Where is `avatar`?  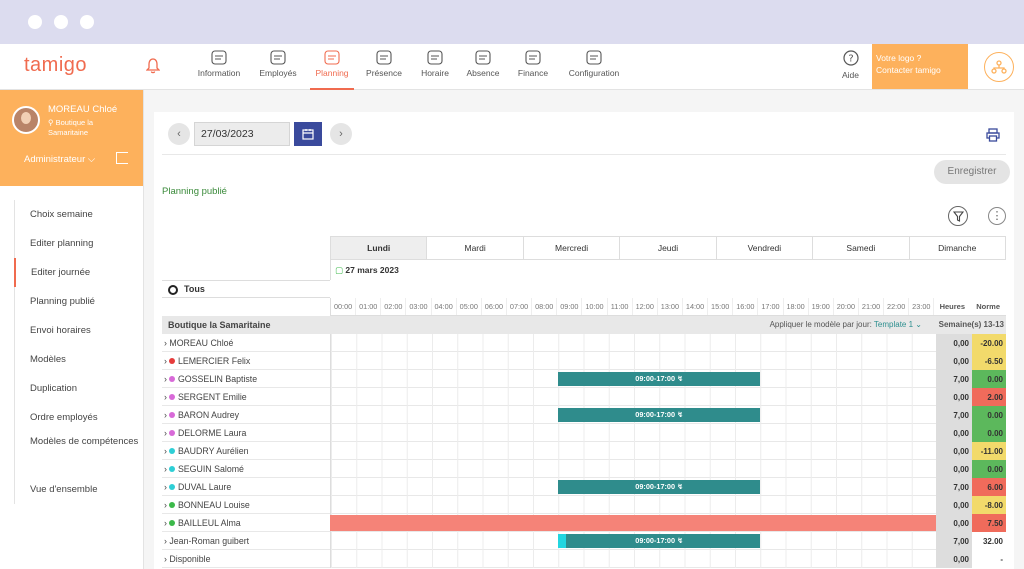 avatar is located at coordinates (26, 120).